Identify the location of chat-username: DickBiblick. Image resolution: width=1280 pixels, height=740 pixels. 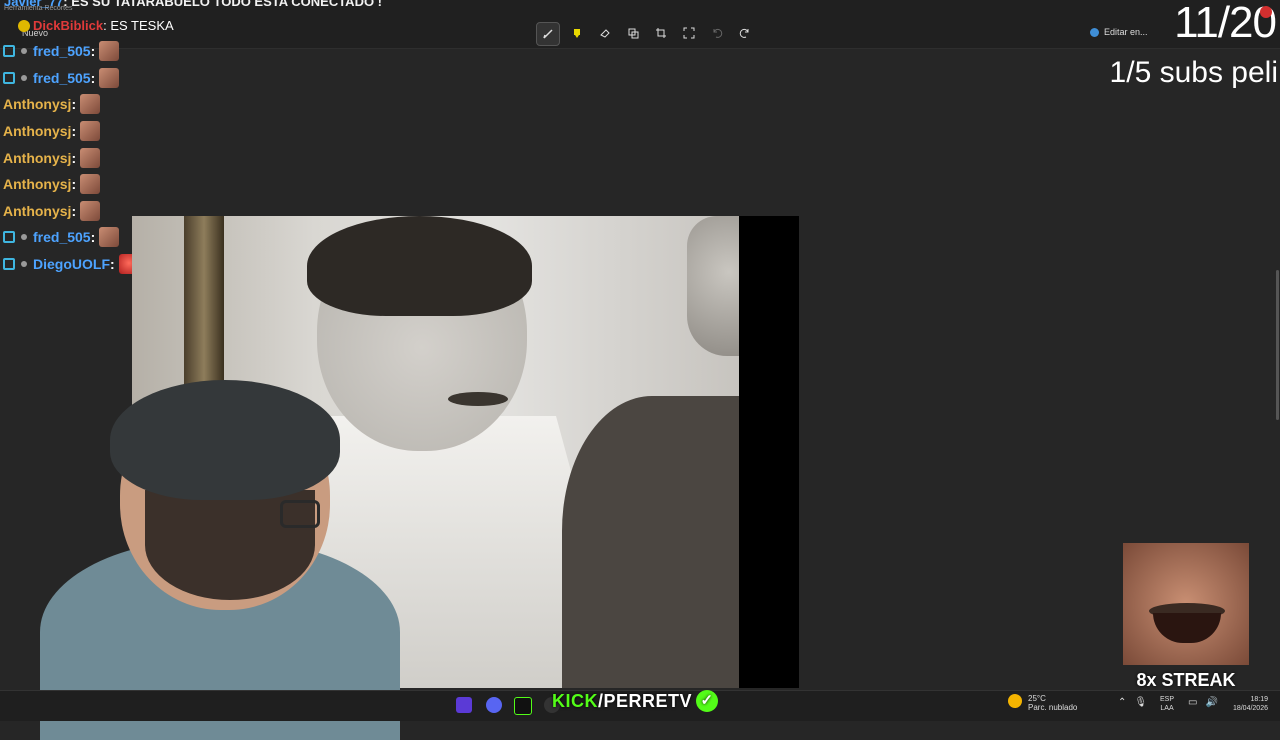
(68, 25).